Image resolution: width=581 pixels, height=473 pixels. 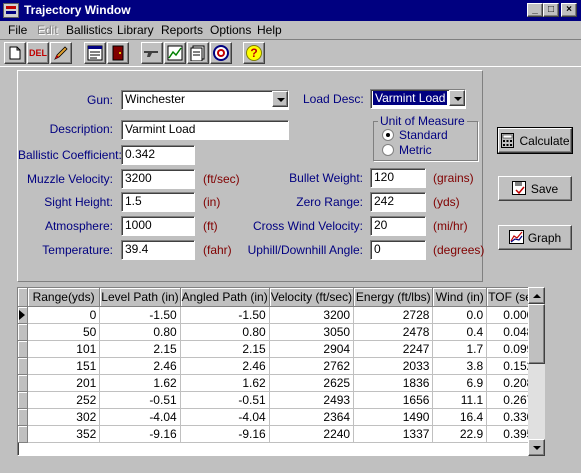 What do you see at coordinates (175, 53) in the screenshot?
I see `chart-button` at bounding box center [175, 53].